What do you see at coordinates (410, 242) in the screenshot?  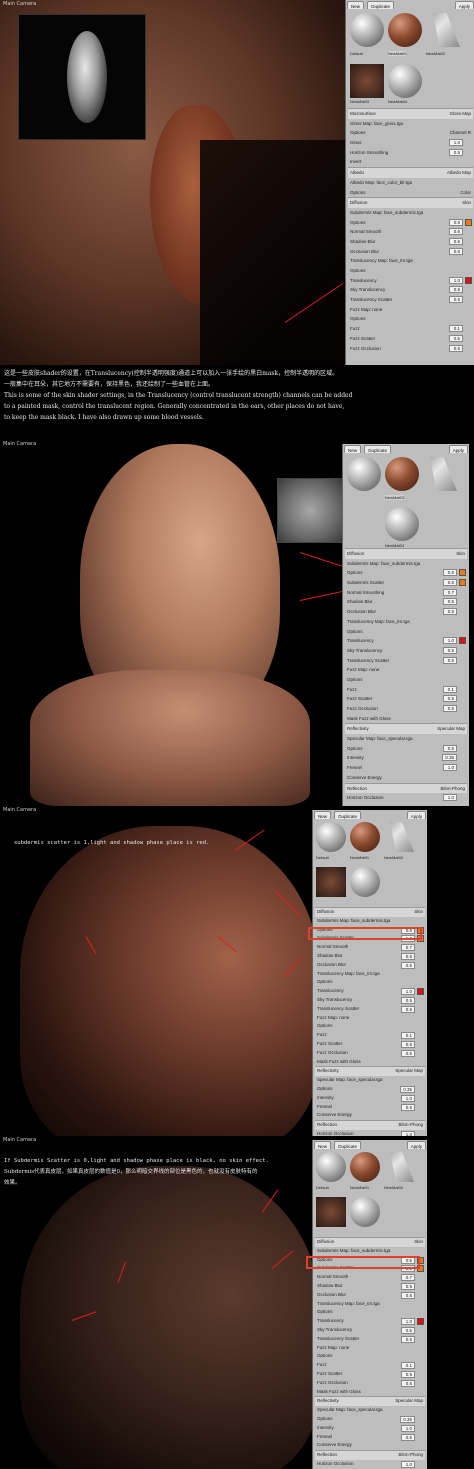 I see `settings-row: Shadow Blur 0.6` at bounding box center [410, 242].